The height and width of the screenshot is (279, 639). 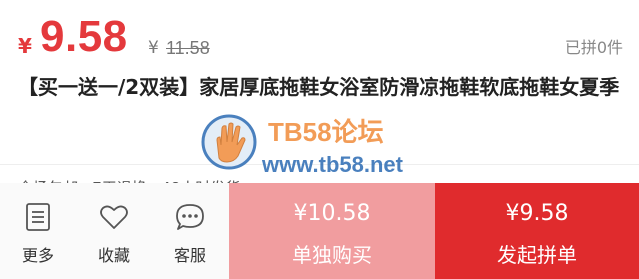 I want to click on group-buy-label: 发起拼单, so click(x=537, y=255).